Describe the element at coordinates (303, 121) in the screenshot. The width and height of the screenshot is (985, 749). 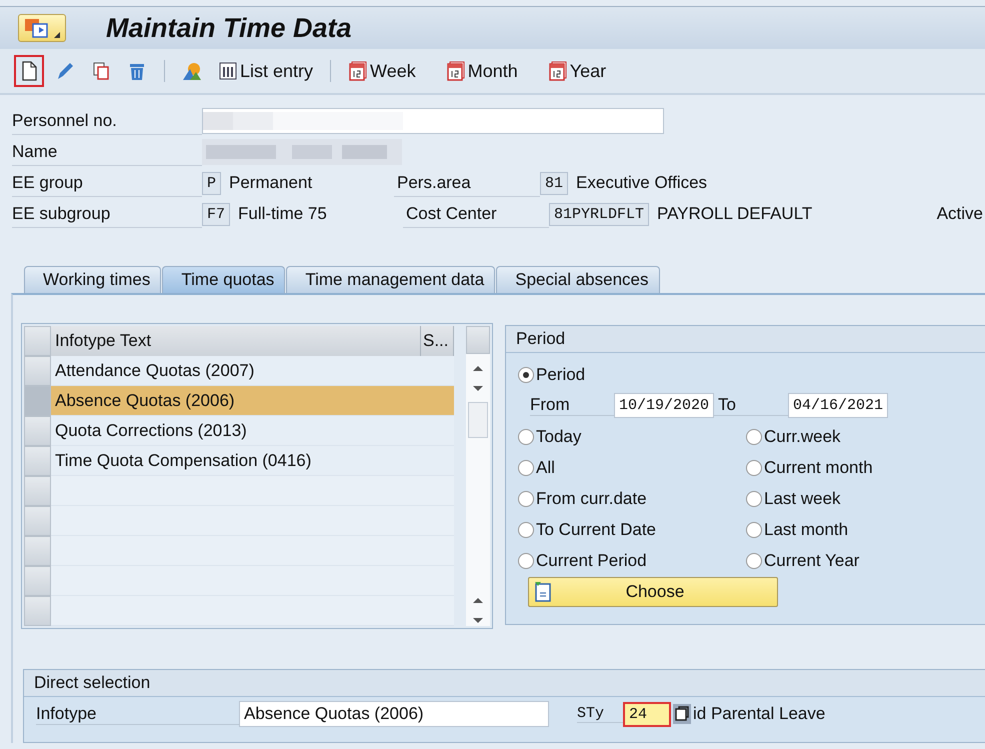
I see `blurred-value-icon` at that location.